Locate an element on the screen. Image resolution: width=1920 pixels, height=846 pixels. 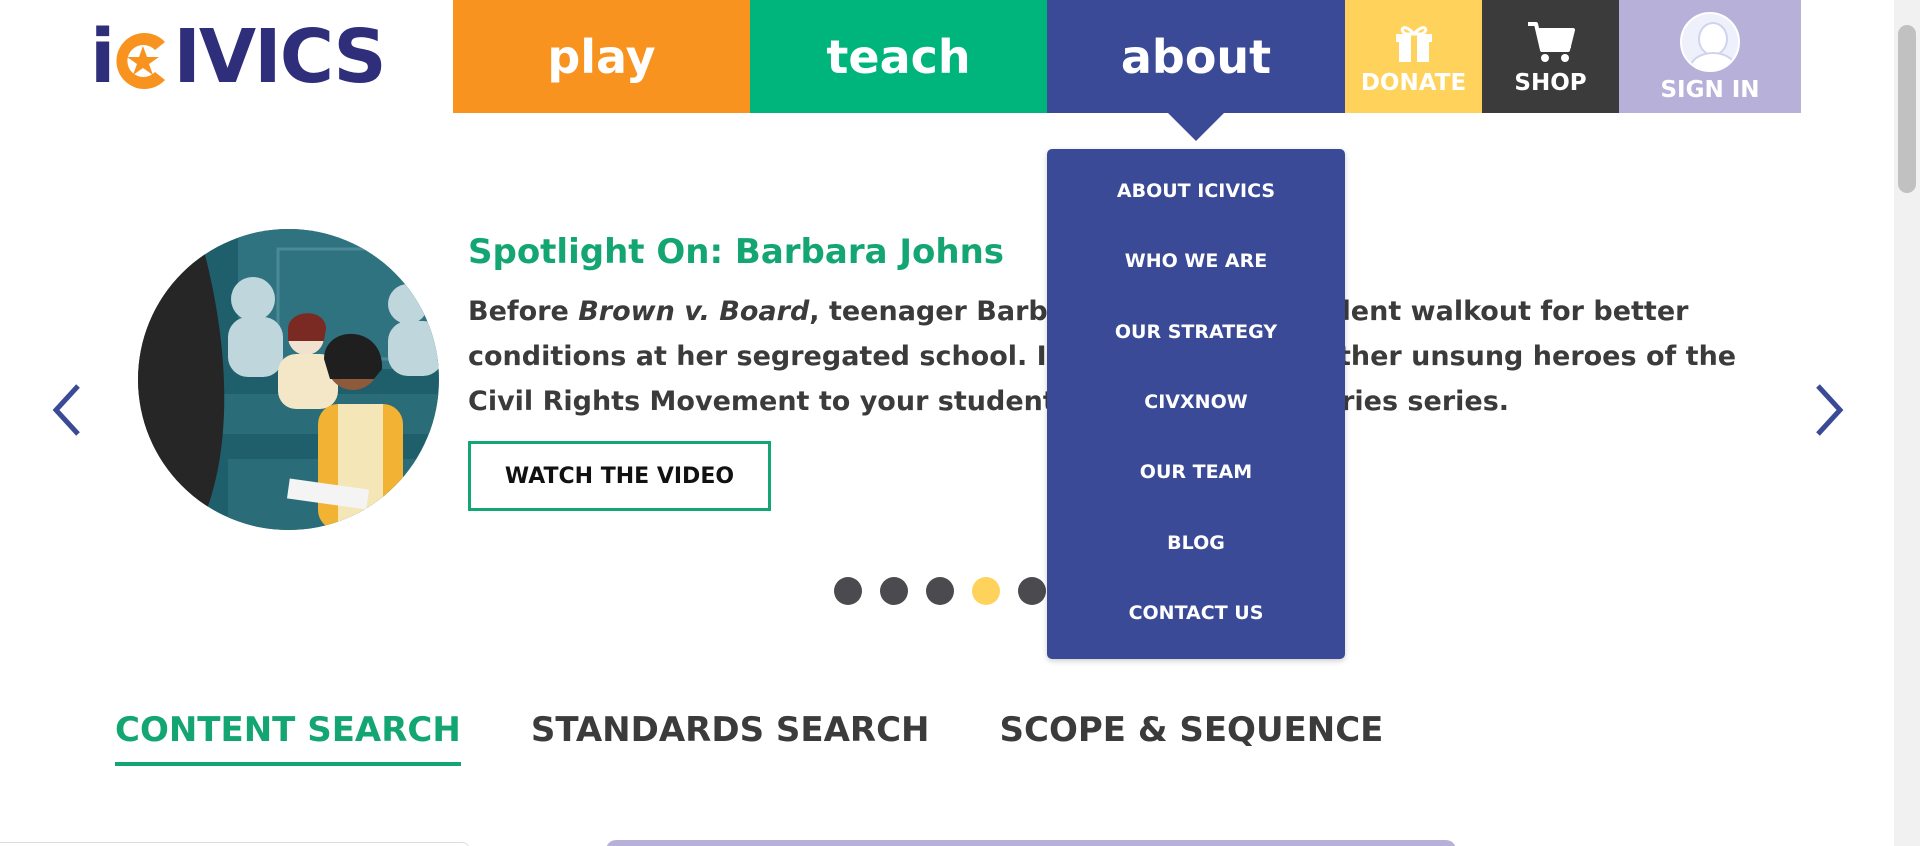
nav-play-label: play is located at coordinates (601, 56).